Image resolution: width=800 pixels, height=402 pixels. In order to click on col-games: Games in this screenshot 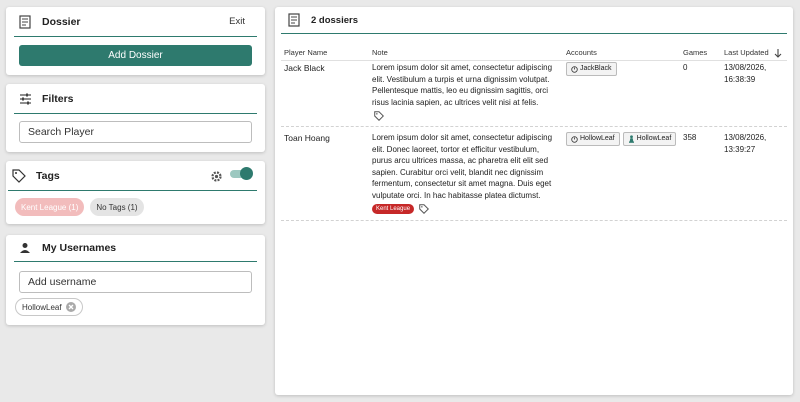, I will do `click(695, 52)`.